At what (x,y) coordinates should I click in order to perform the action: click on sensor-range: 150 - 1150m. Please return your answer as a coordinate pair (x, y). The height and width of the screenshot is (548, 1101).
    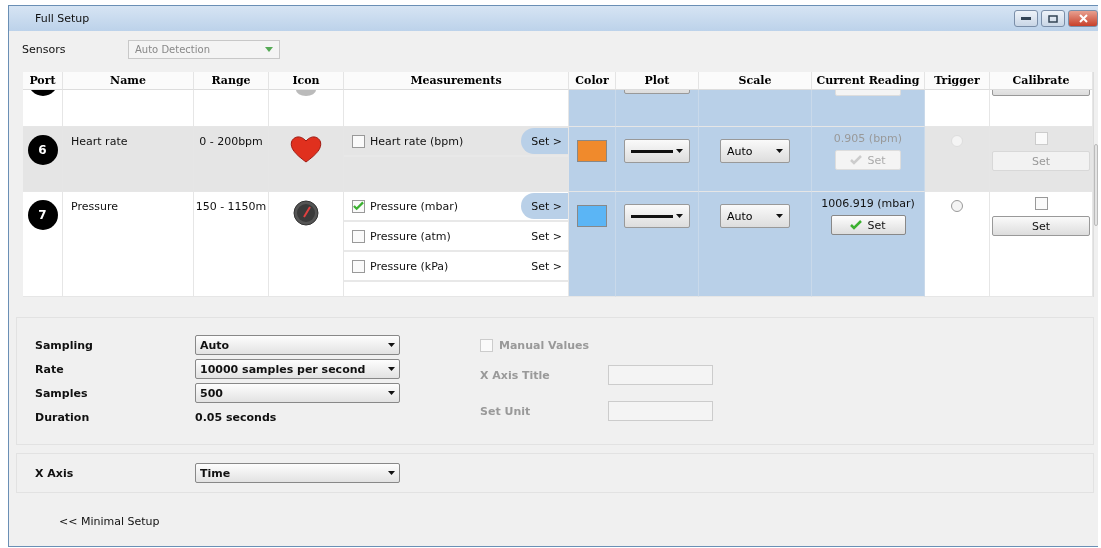
    Looking at the image, I should click on (231, 206).